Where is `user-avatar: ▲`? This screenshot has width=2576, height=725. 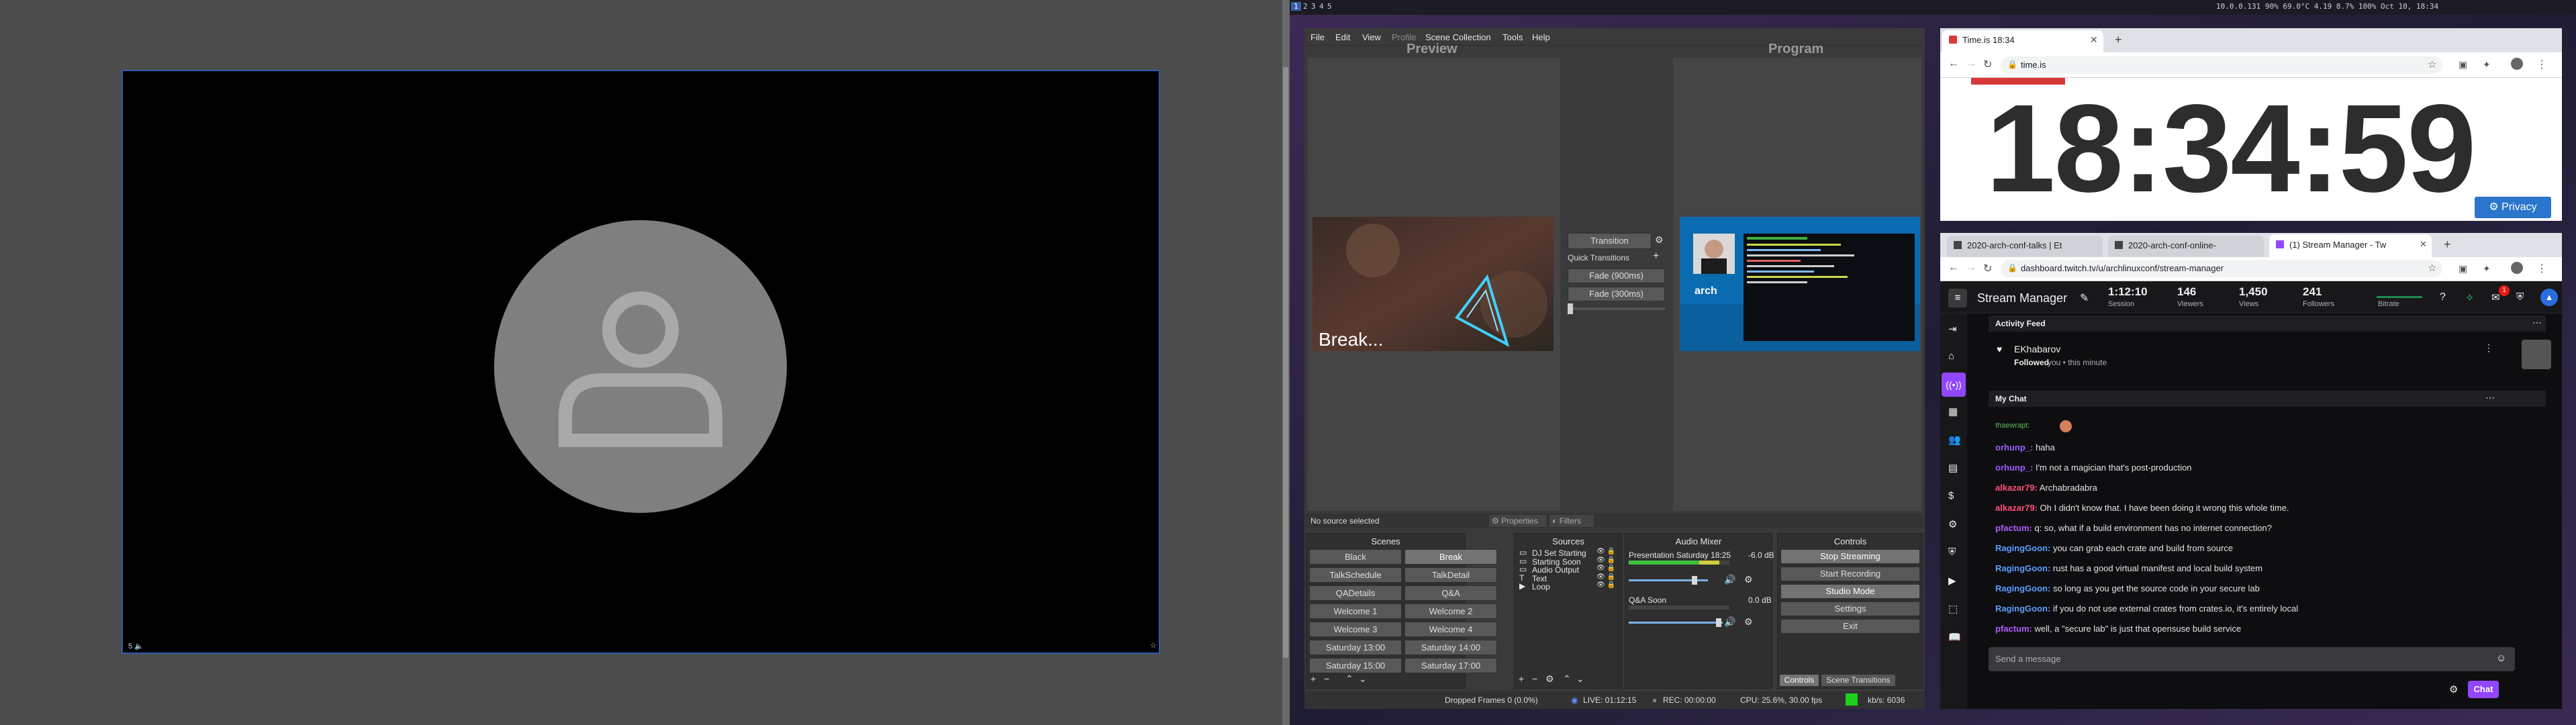
user-avatar: ▲ is located at coordinates (2549, 297).